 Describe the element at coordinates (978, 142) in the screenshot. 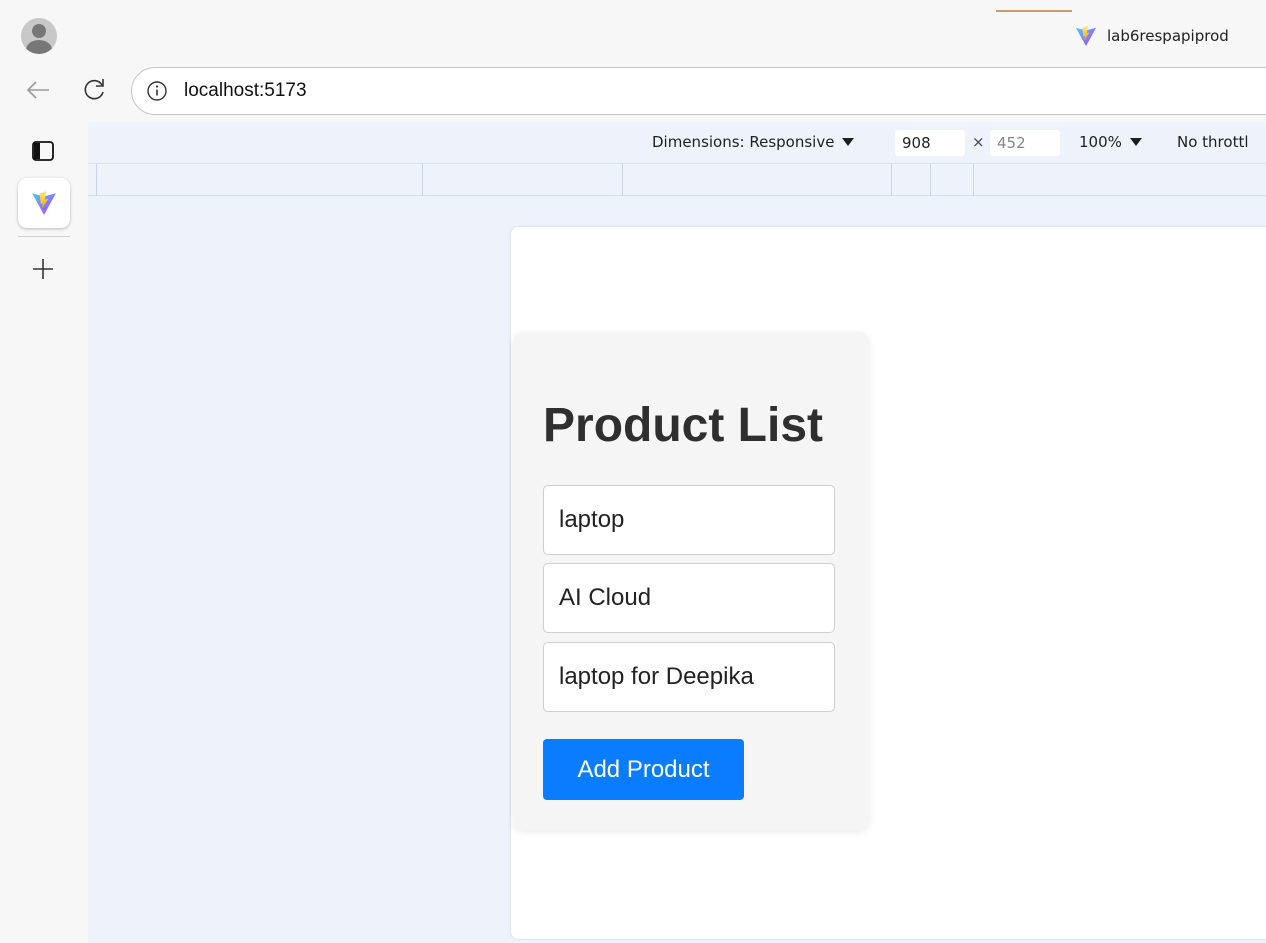

I see `times-symbol: ×` at that location.